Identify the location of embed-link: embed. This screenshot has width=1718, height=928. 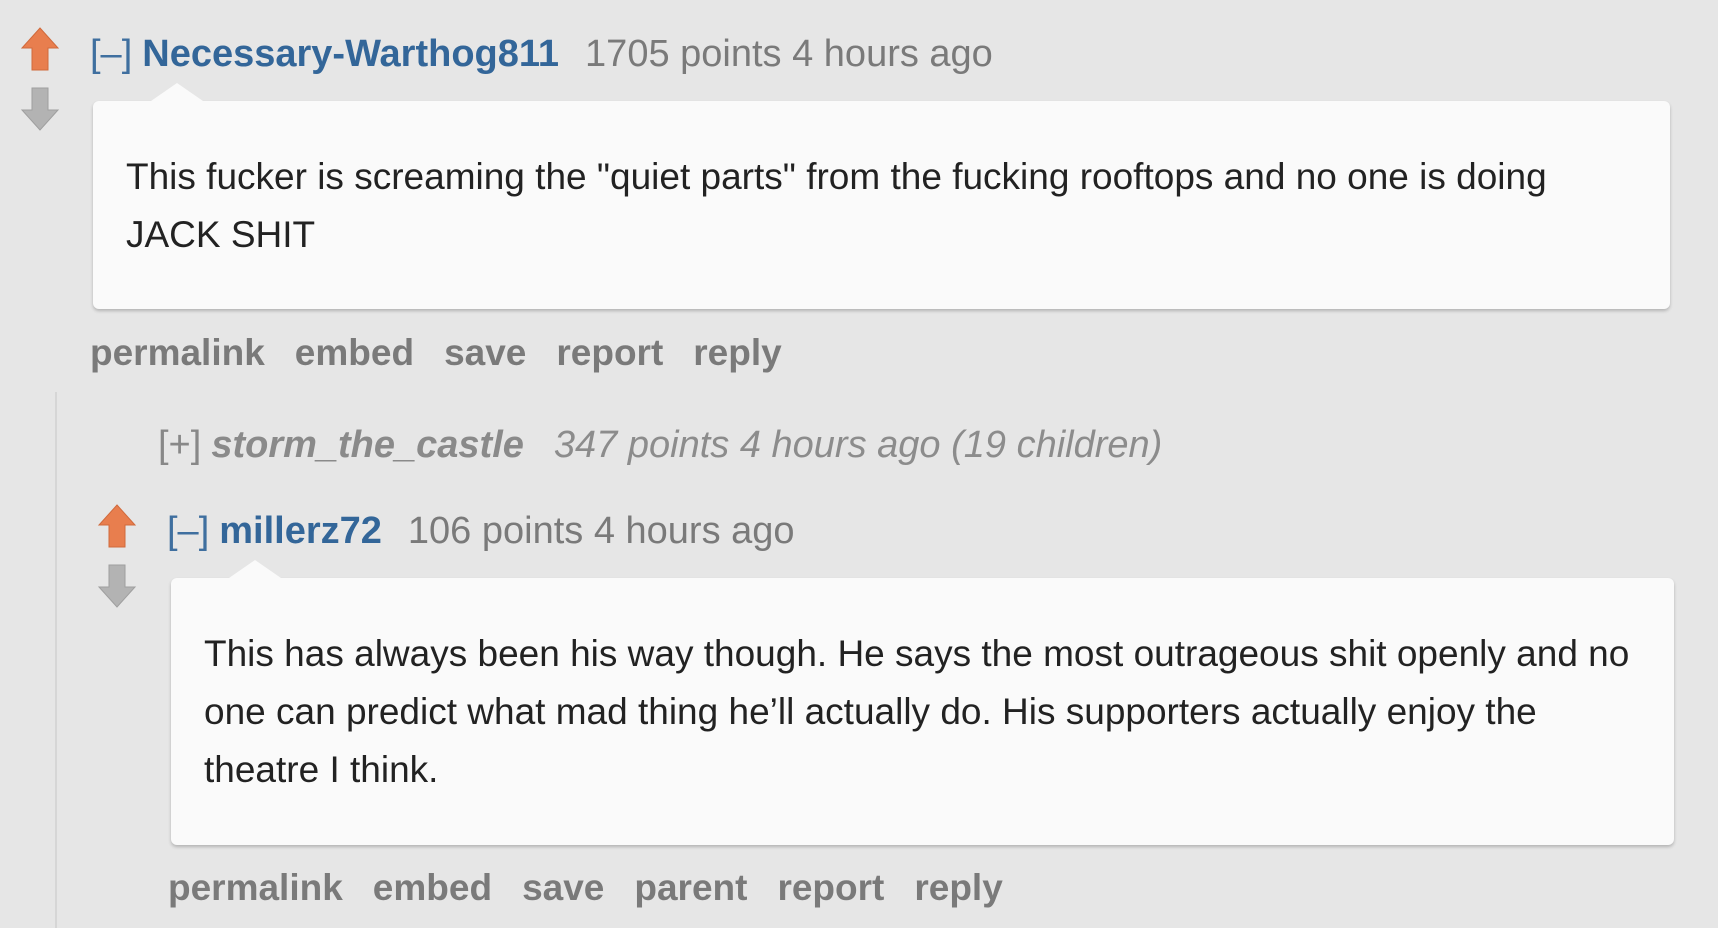
(432, 887).